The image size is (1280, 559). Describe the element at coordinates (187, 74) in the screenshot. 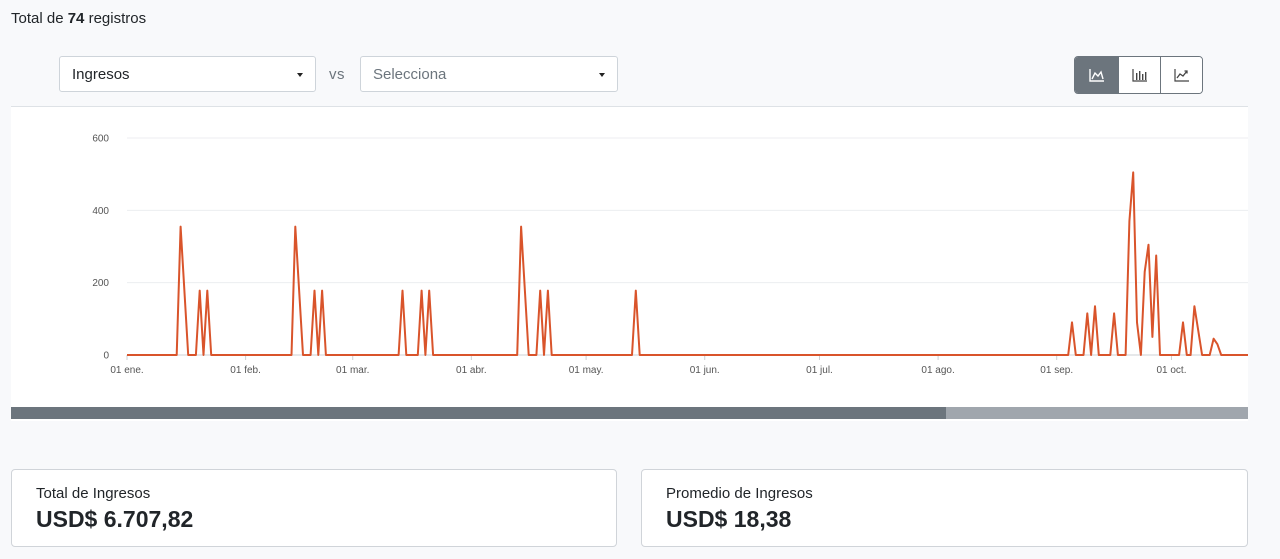

I see `metric-select-primary: Ingresos` at that location.